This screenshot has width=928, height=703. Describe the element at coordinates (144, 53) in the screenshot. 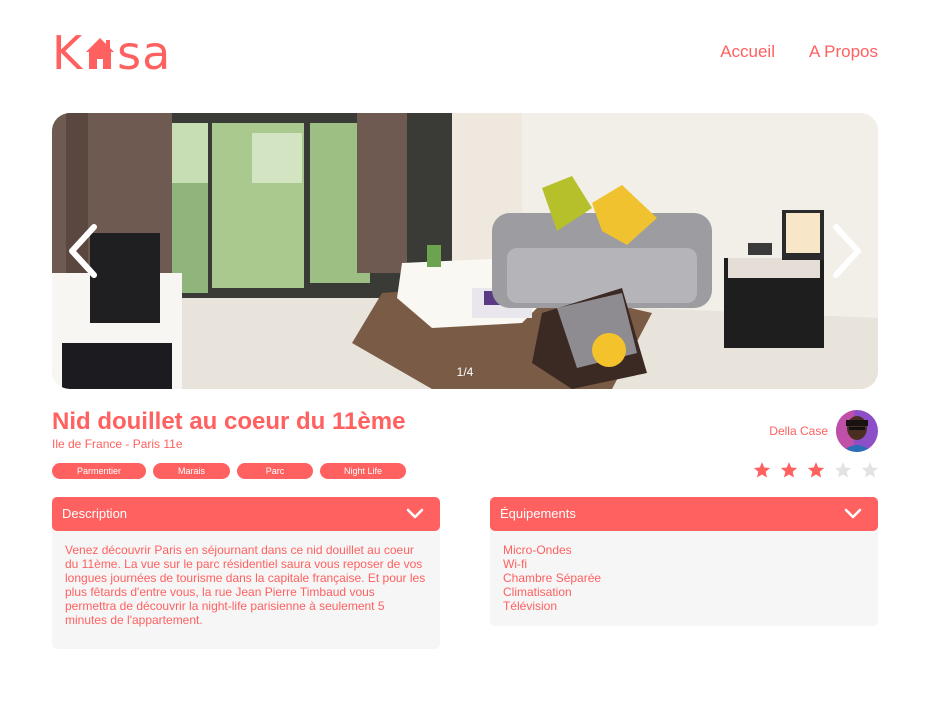

I see `logo-letters-sa: sa` at that location.